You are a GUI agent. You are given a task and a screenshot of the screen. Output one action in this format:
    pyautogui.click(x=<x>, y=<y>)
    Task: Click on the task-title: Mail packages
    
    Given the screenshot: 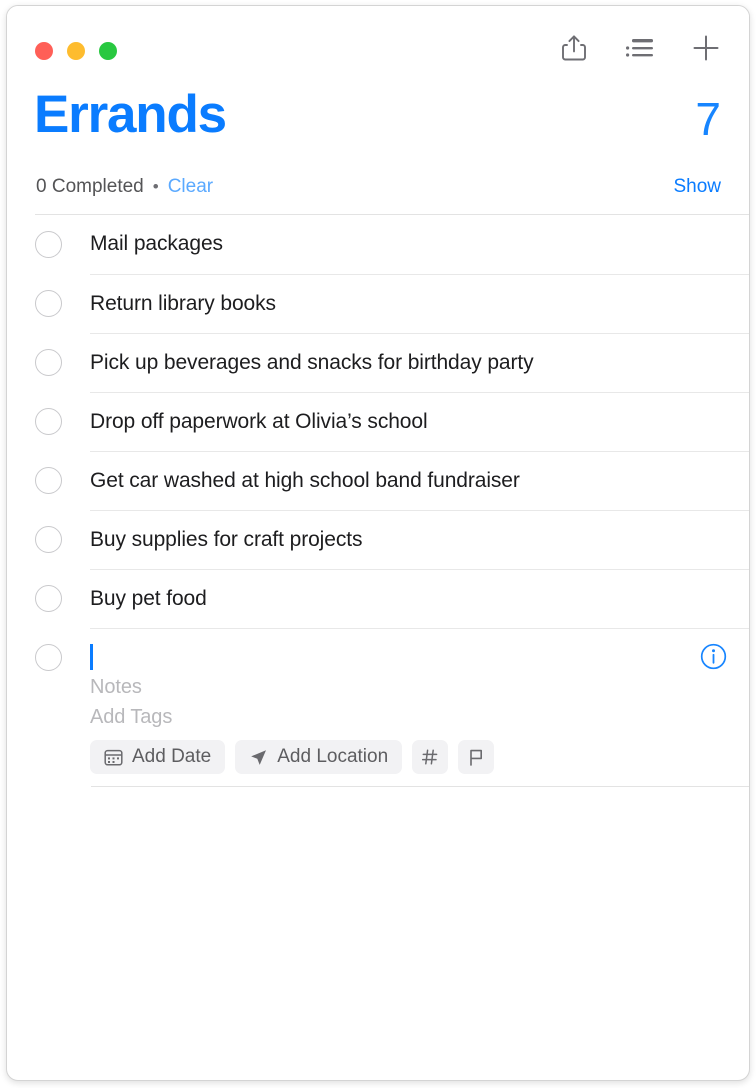 What is the action you would take?
    pyautogui.click(x=156, y=243)
    